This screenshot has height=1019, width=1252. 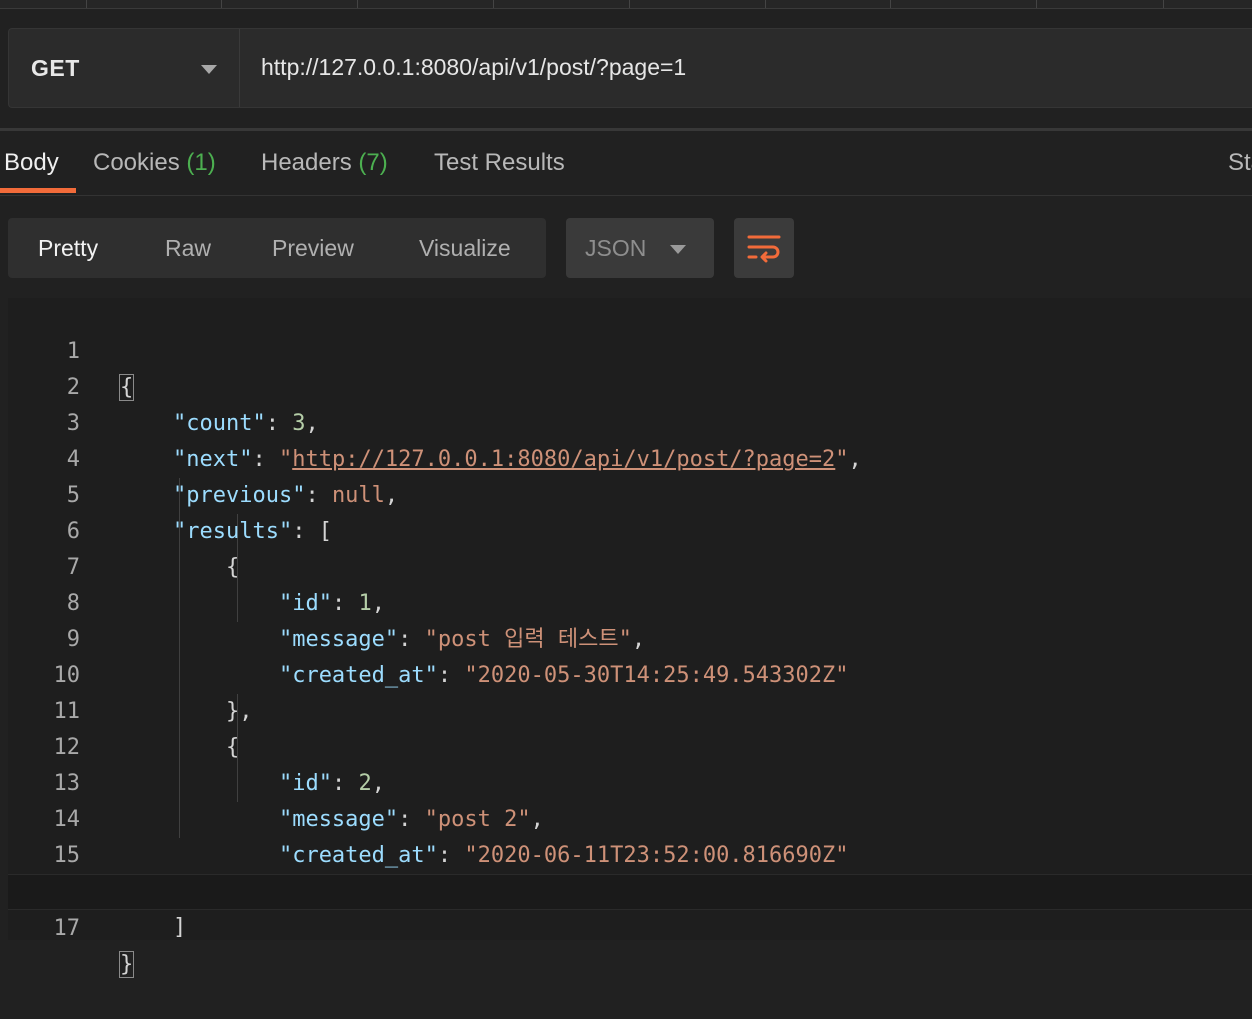 I want to click on tab-headers: Headers (7), so click(x=324, y=163).